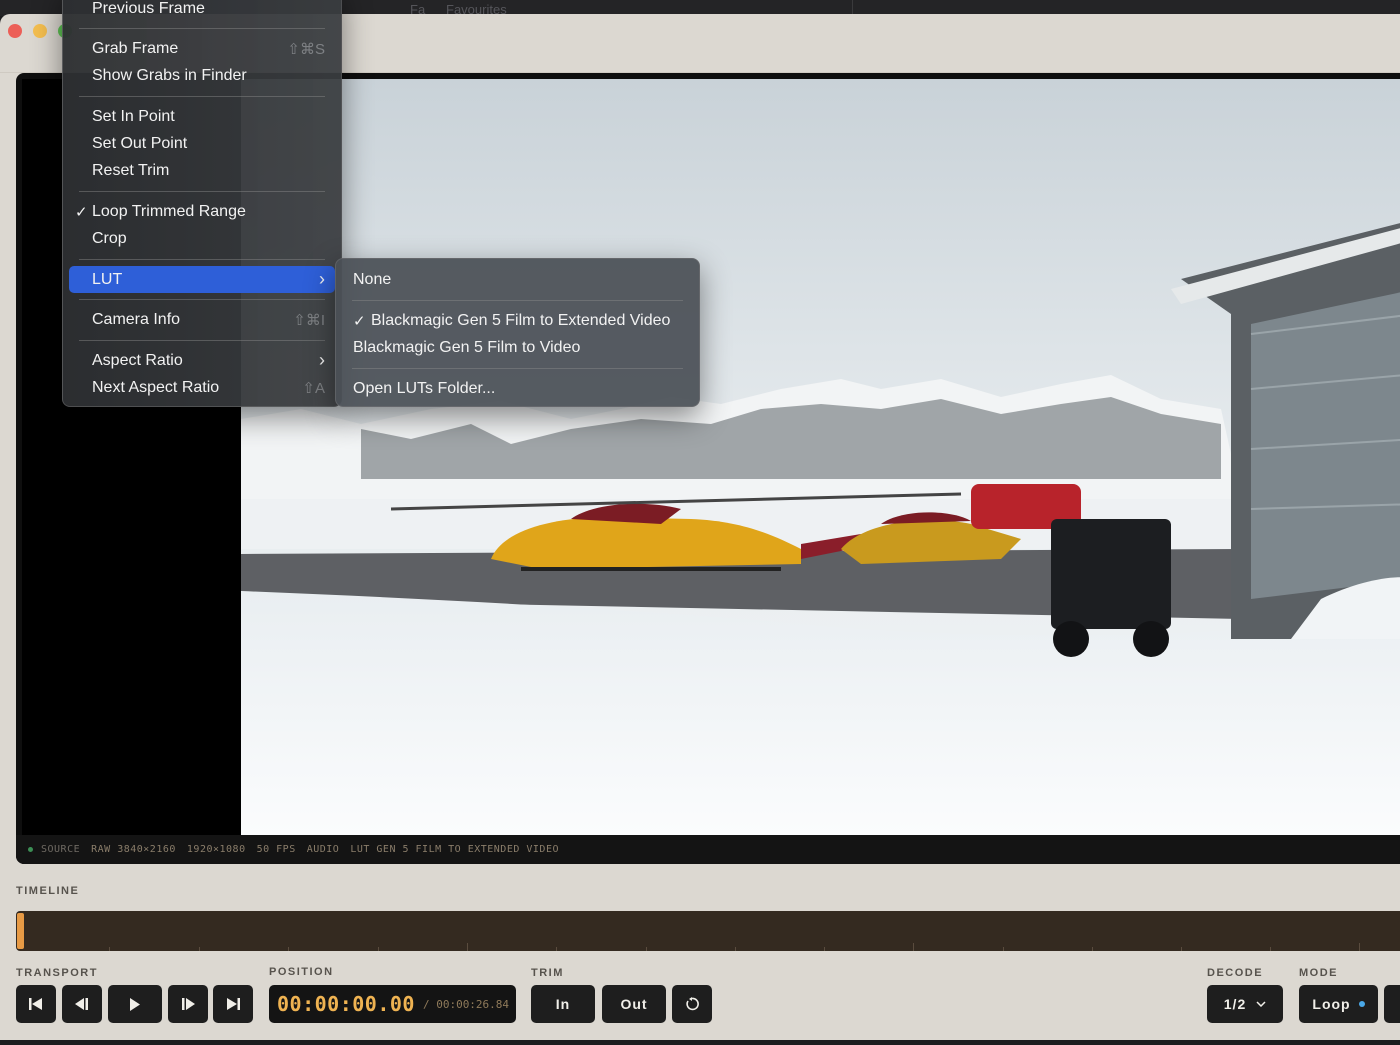 The image size is (1400, 1045). Describe the element at coordinates (233, 1004) in the screenshot. I see `skip-to-end-button` at that location.